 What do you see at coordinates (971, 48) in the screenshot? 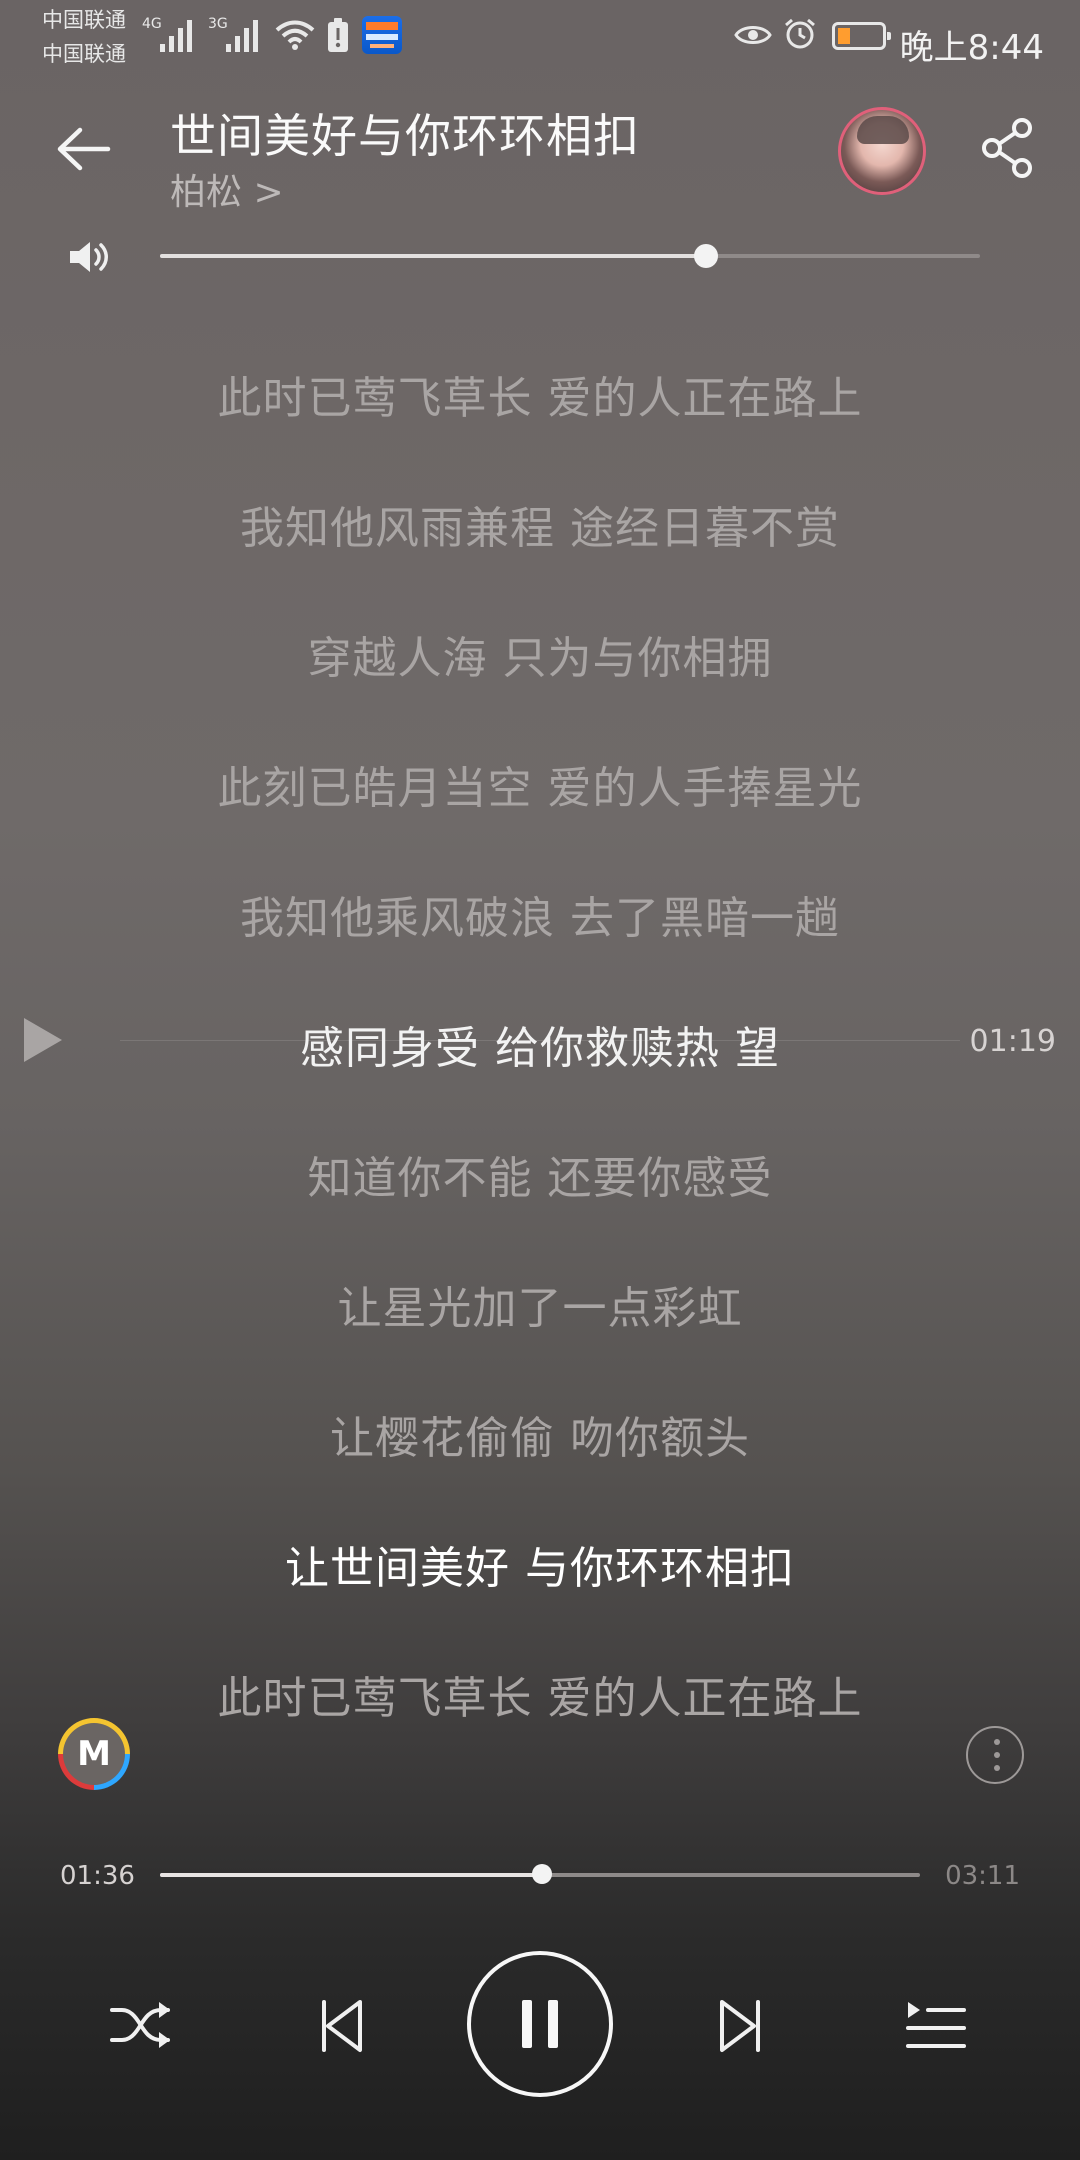
I see `status-time: 晚上8:44` at bounding box center [971, 48].